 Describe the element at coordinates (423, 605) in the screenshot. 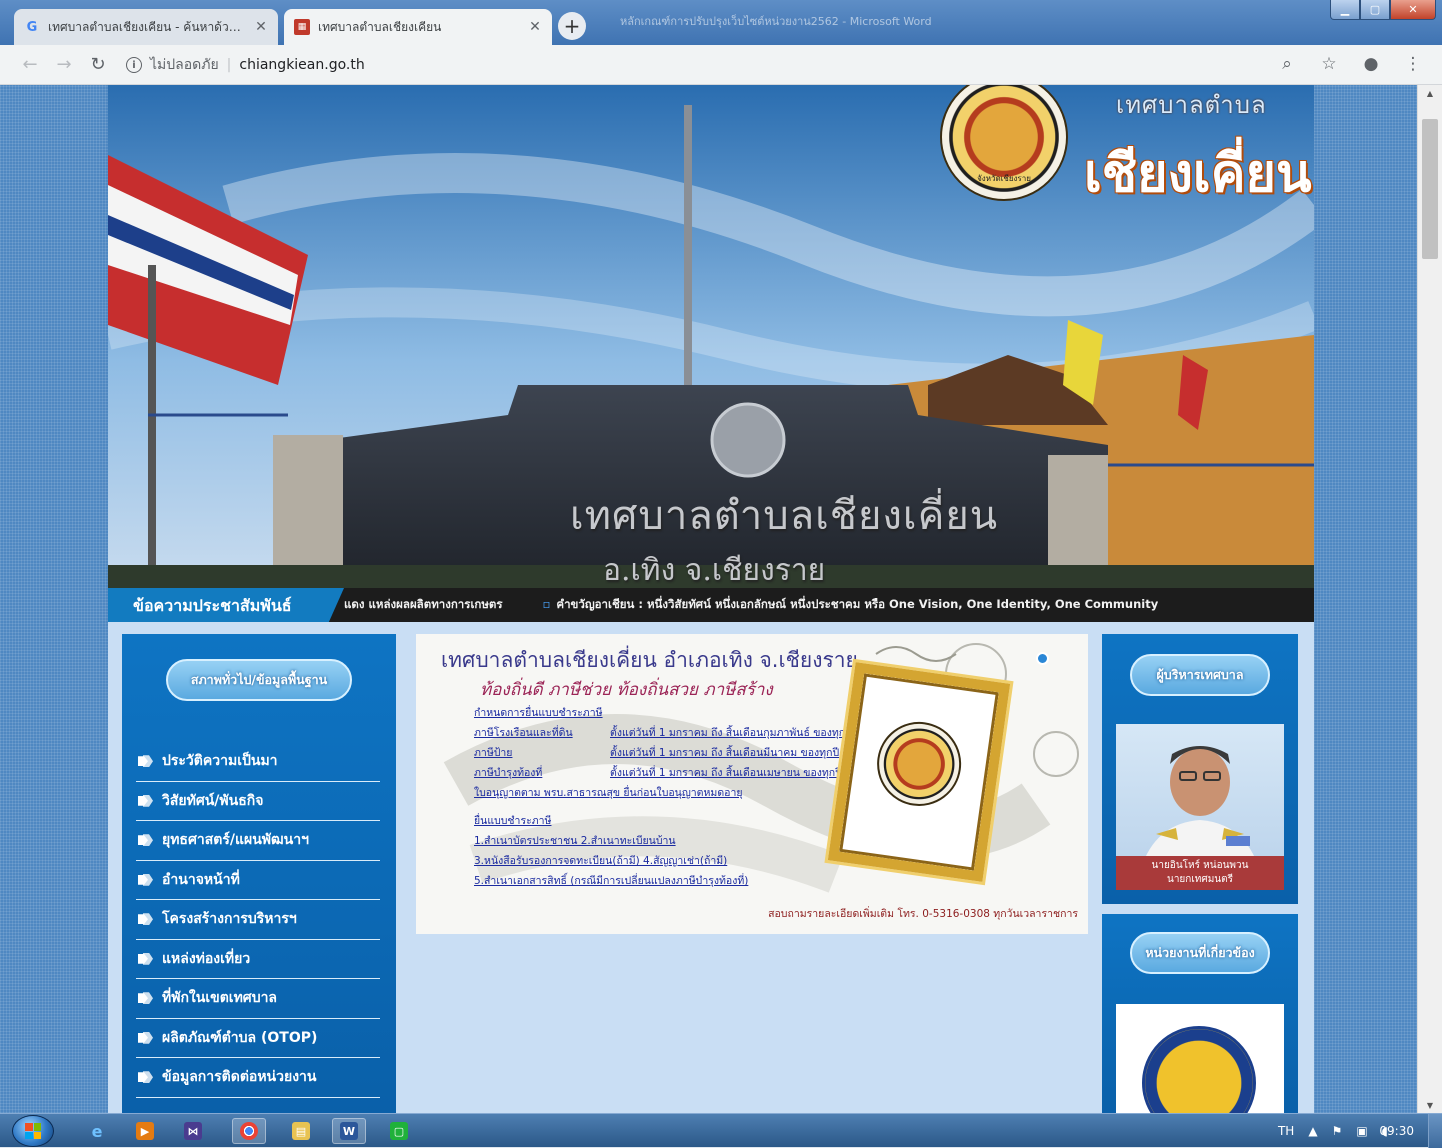

I see `ticker-item: แดง แหล่งผลผลิตทางการเกษตร` at that location.